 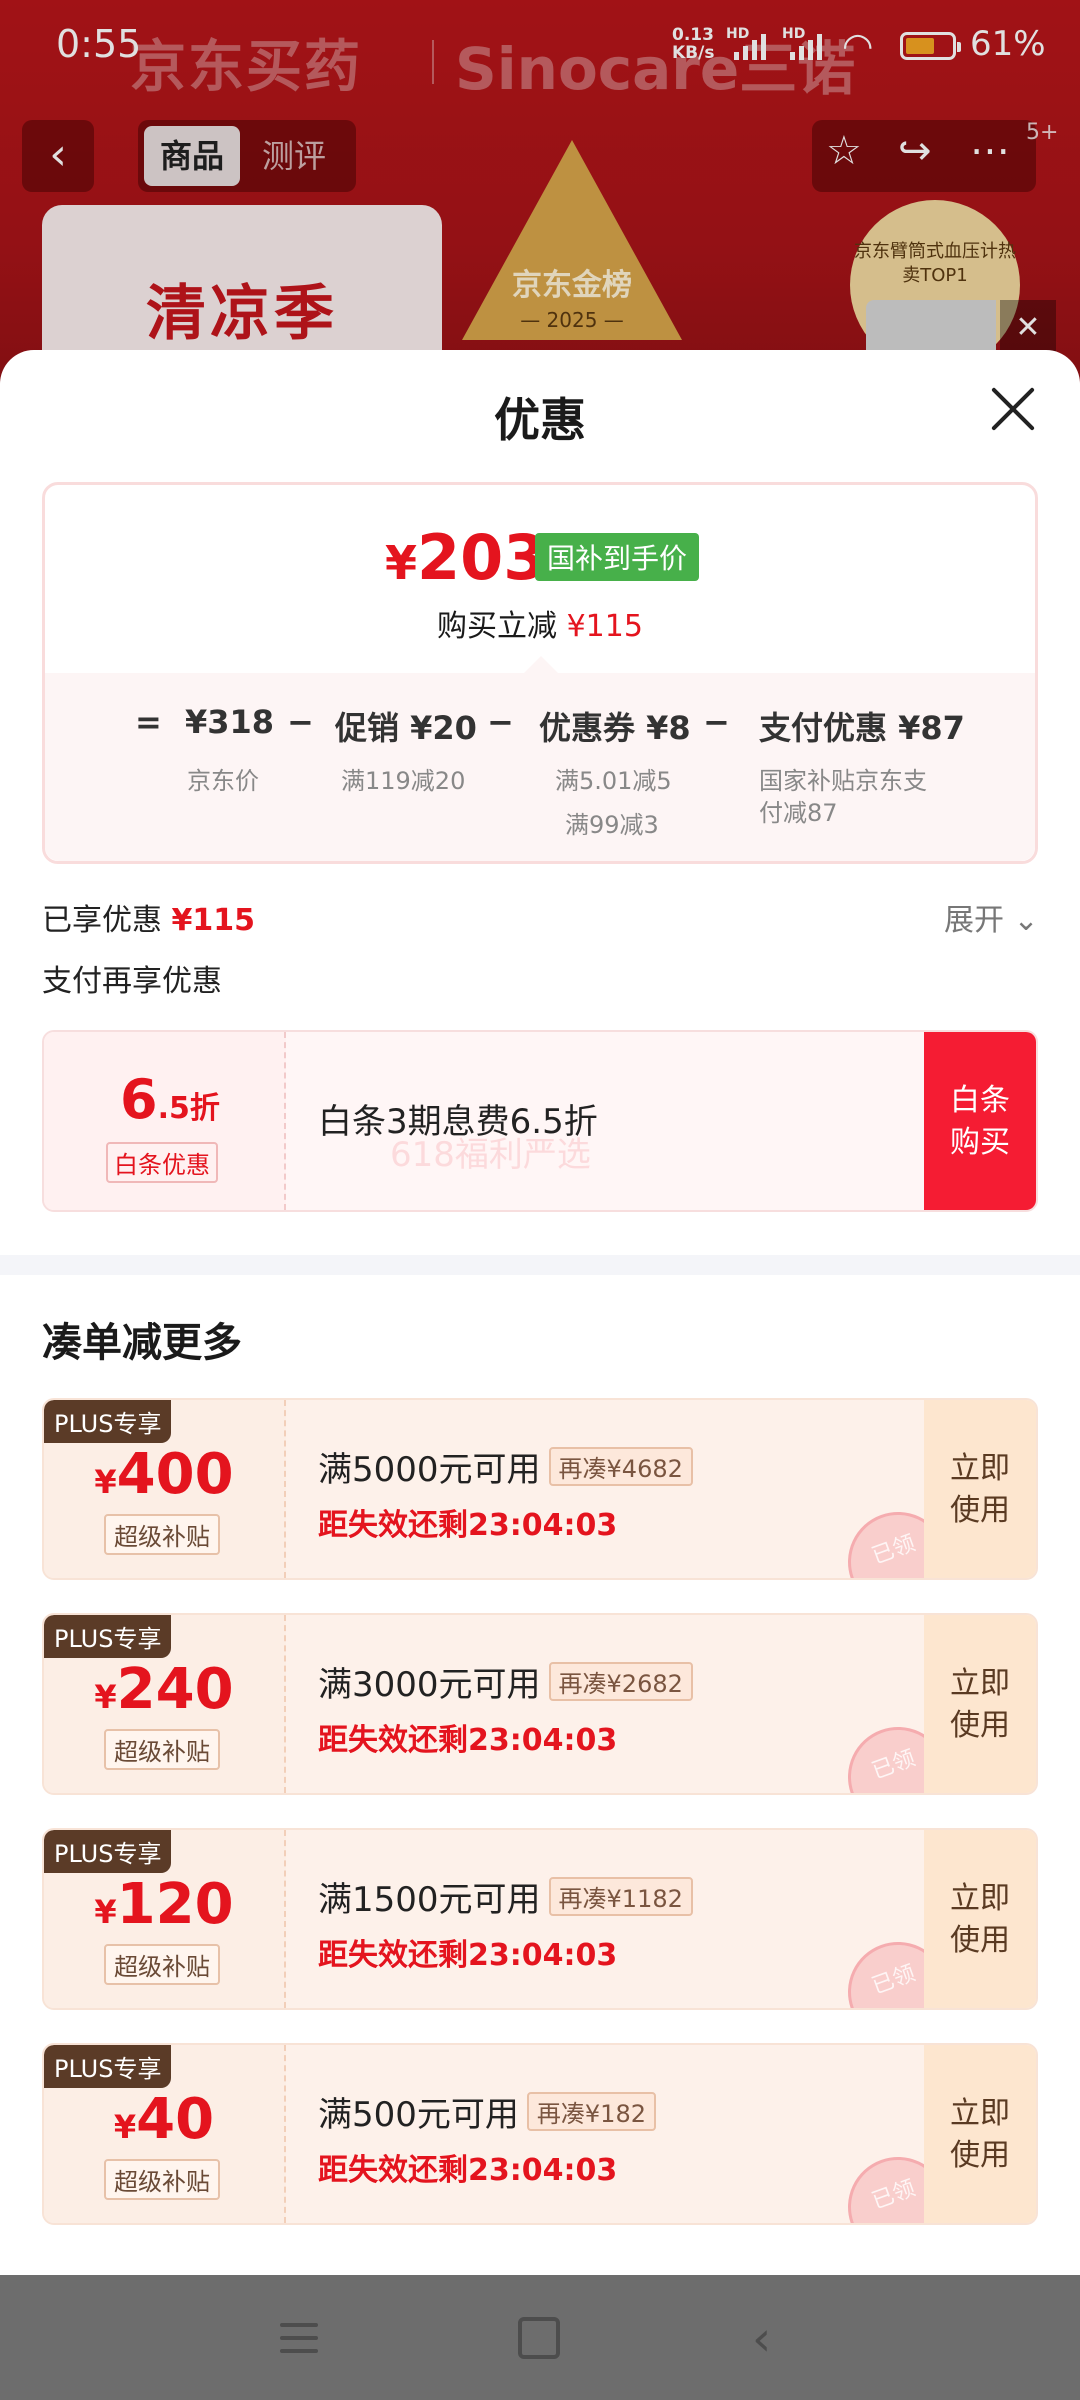 What do you see at coordinates (761, 2339) in the screenshot?
I see `back-icon: ‹` at bounding box center [761, 2339].